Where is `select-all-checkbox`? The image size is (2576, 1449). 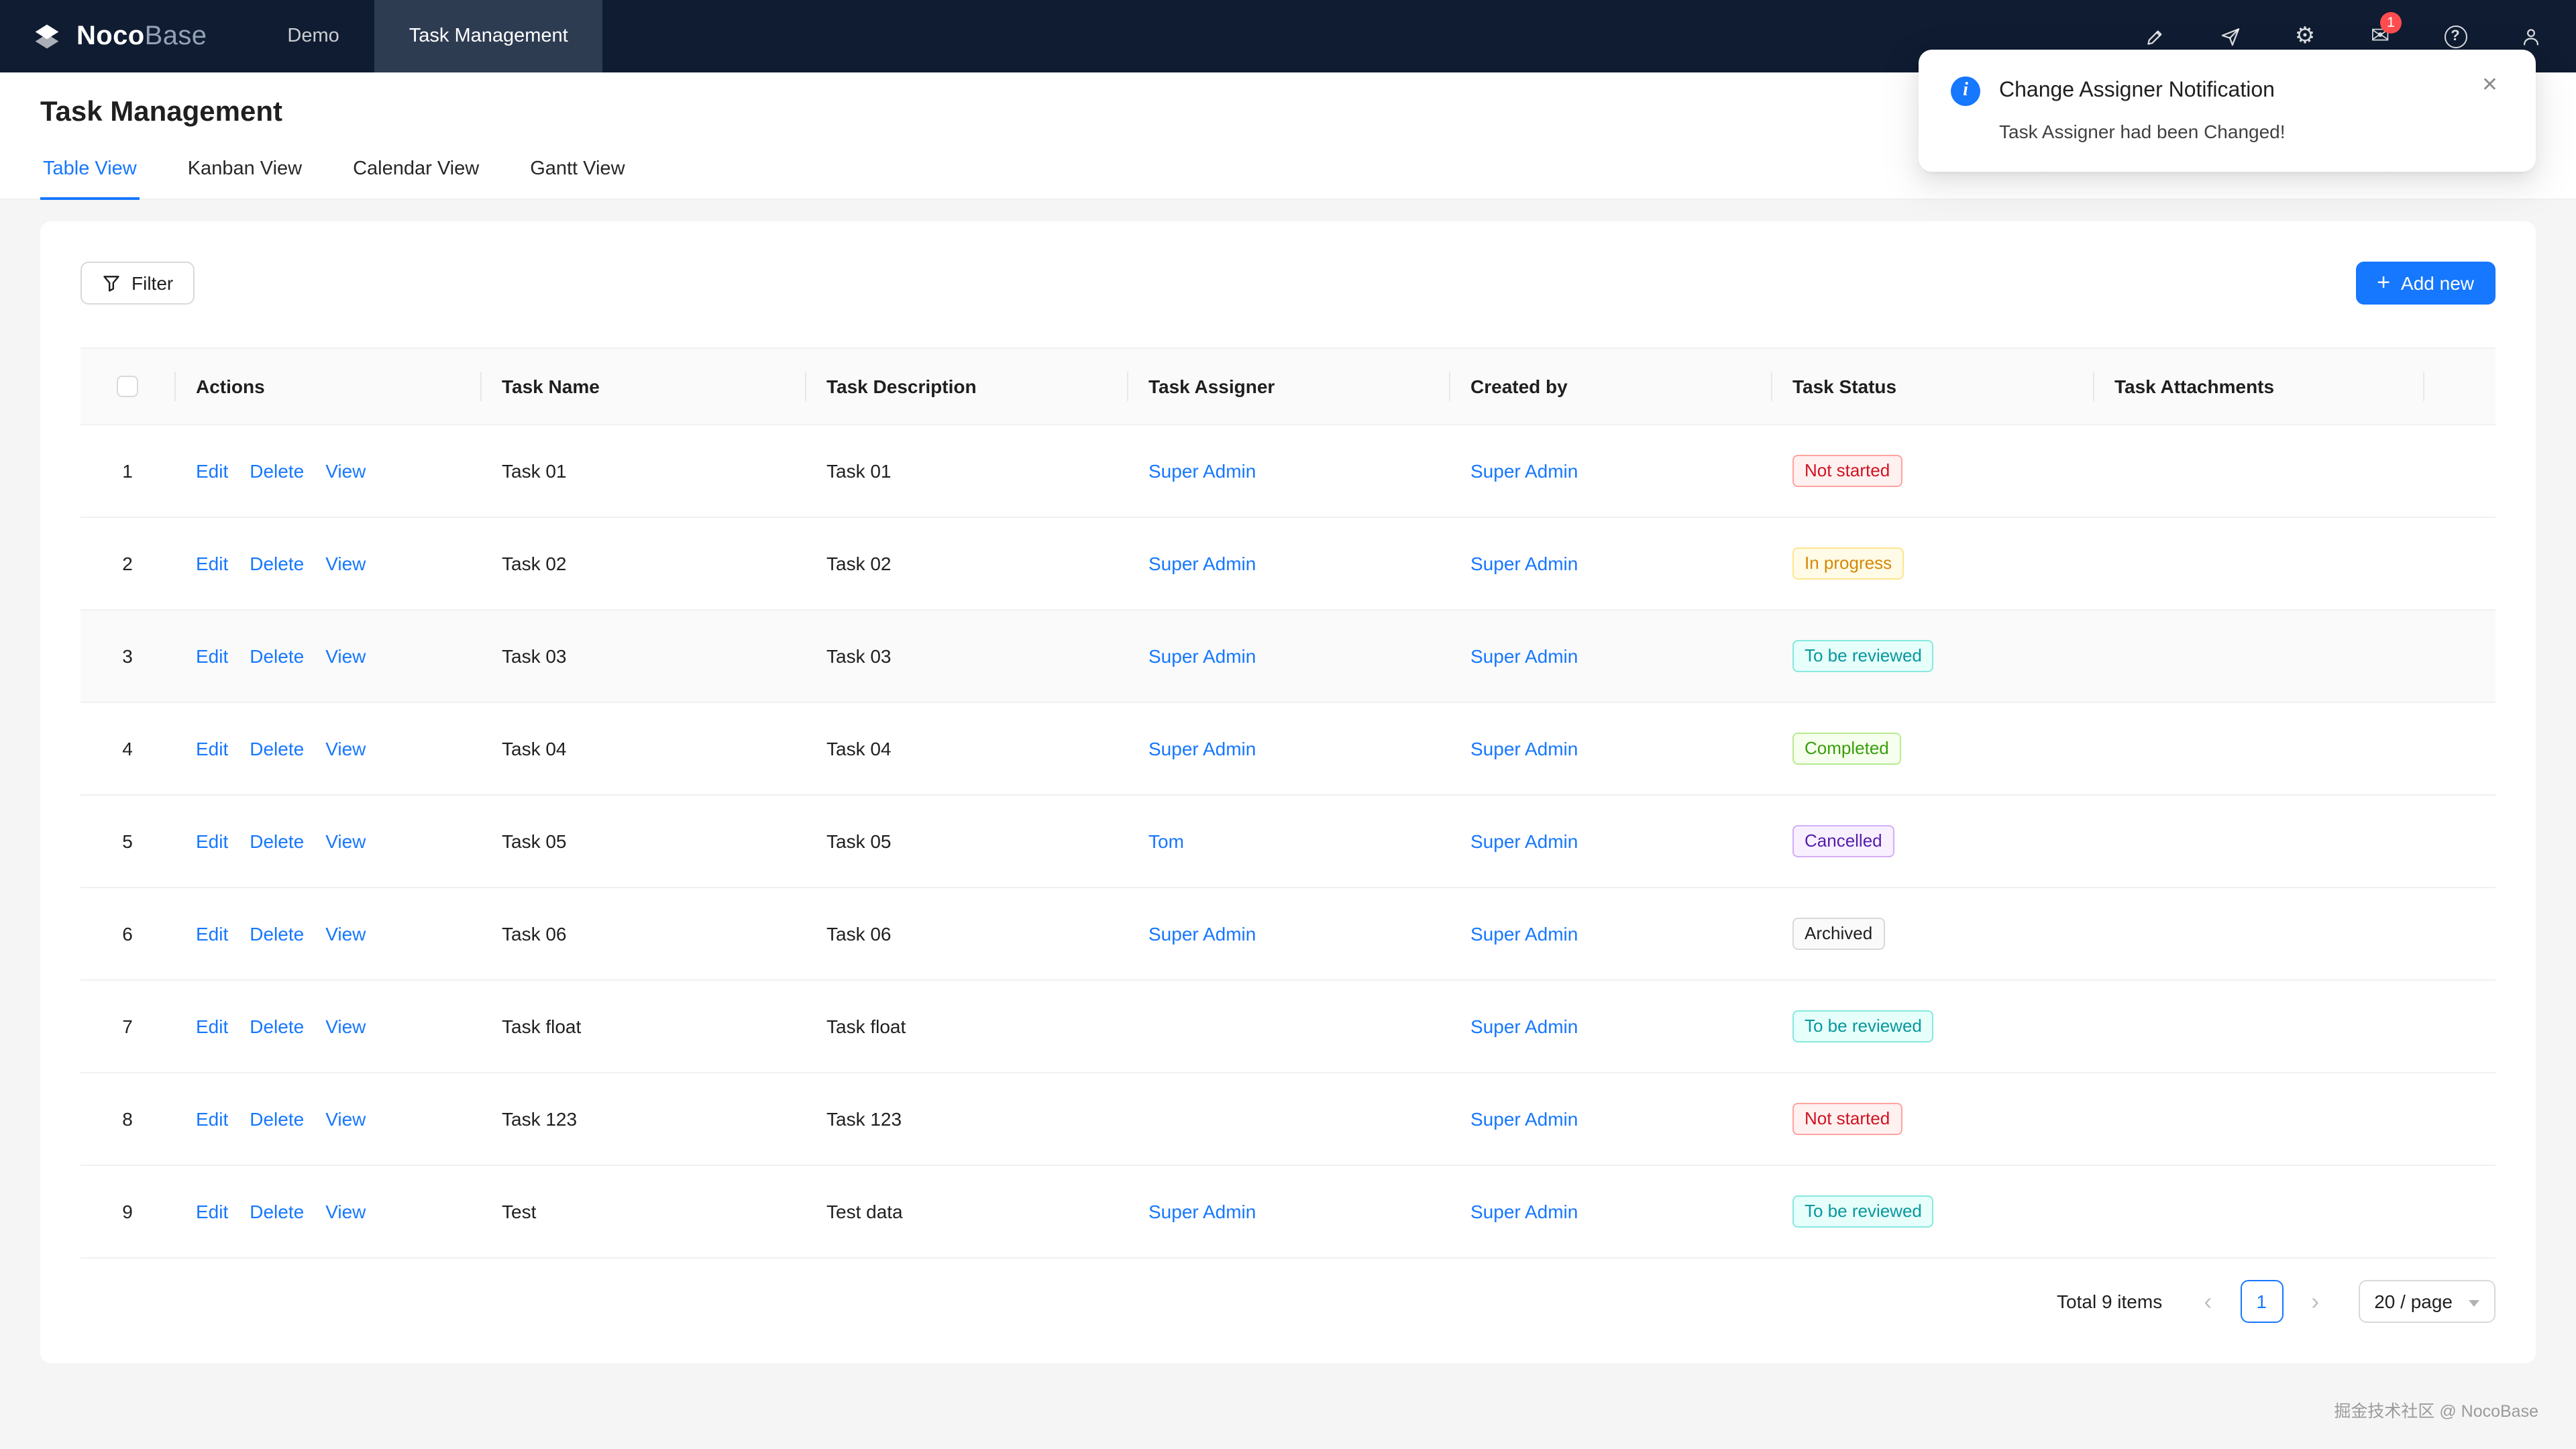
select-all-checkbox is located at coordinates (127, 386).